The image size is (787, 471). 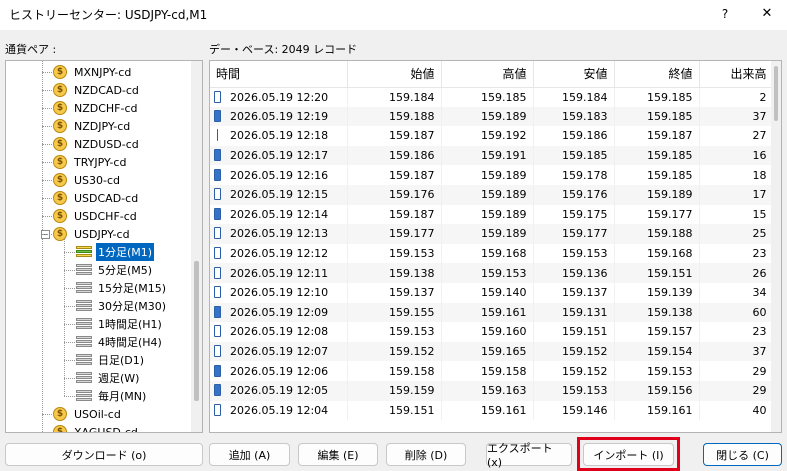 What do you see at coordinates (736, 74) in the screenshot?
I see `column-header-volume: 出来高` at bounding box center [736, 74].